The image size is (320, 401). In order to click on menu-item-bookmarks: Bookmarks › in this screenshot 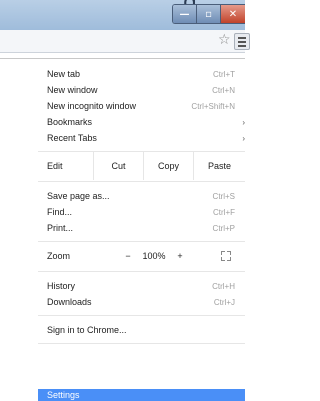, I will do `click(122, 122)`.